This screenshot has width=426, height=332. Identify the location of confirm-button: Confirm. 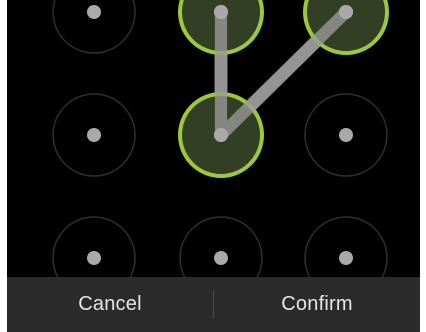
(317, 304).